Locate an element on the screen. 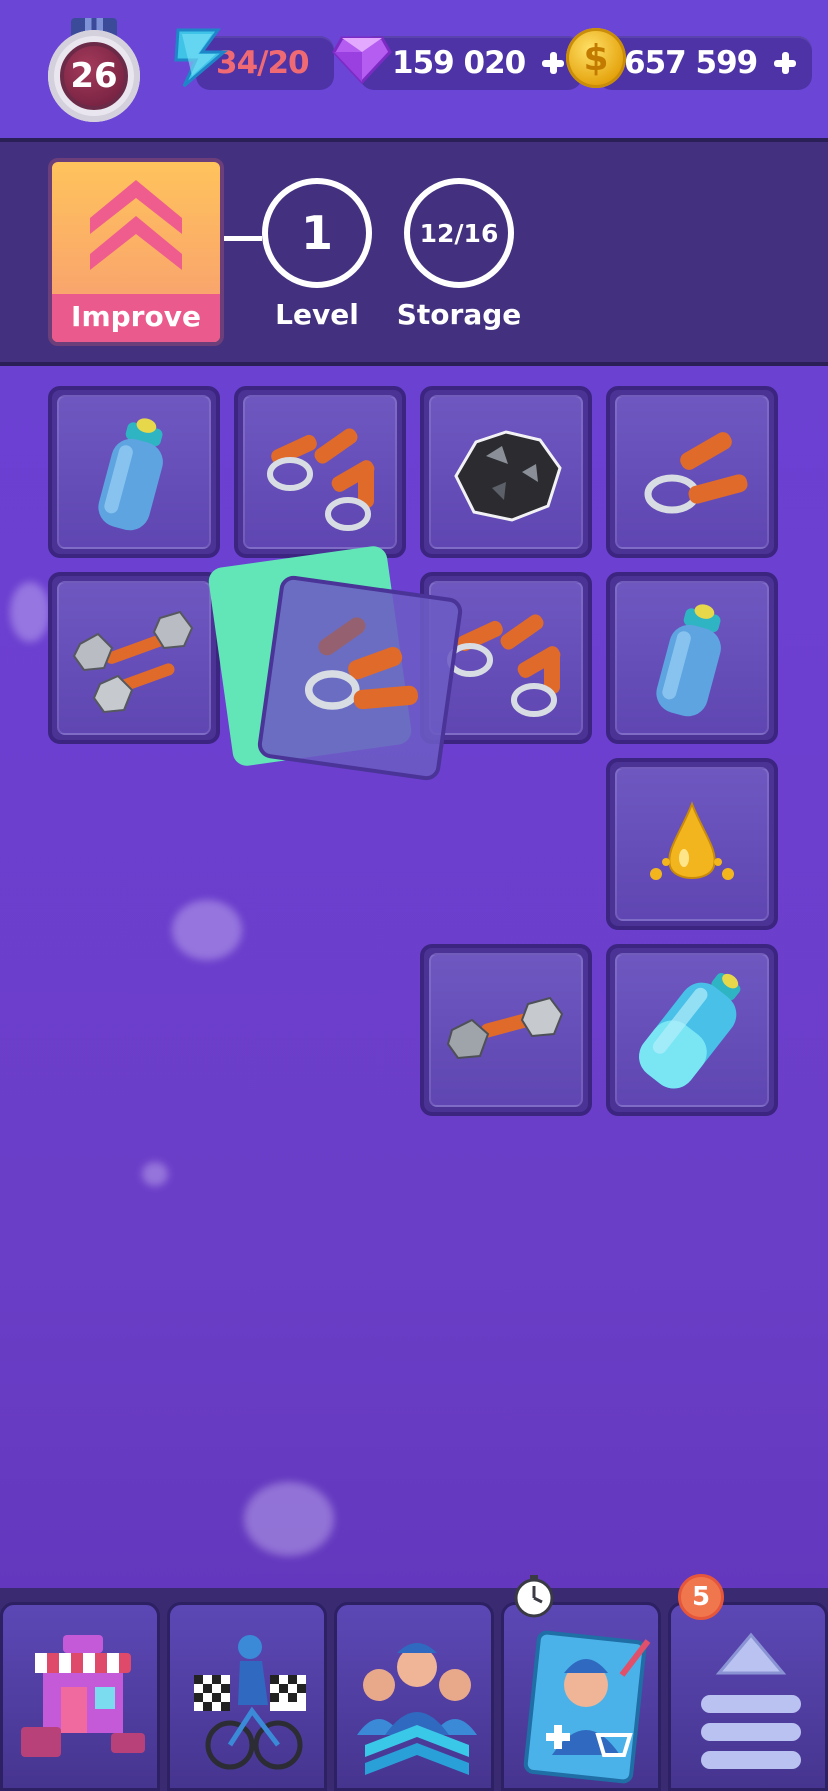  coal-rock-icon is located at coordinates (508, 476).